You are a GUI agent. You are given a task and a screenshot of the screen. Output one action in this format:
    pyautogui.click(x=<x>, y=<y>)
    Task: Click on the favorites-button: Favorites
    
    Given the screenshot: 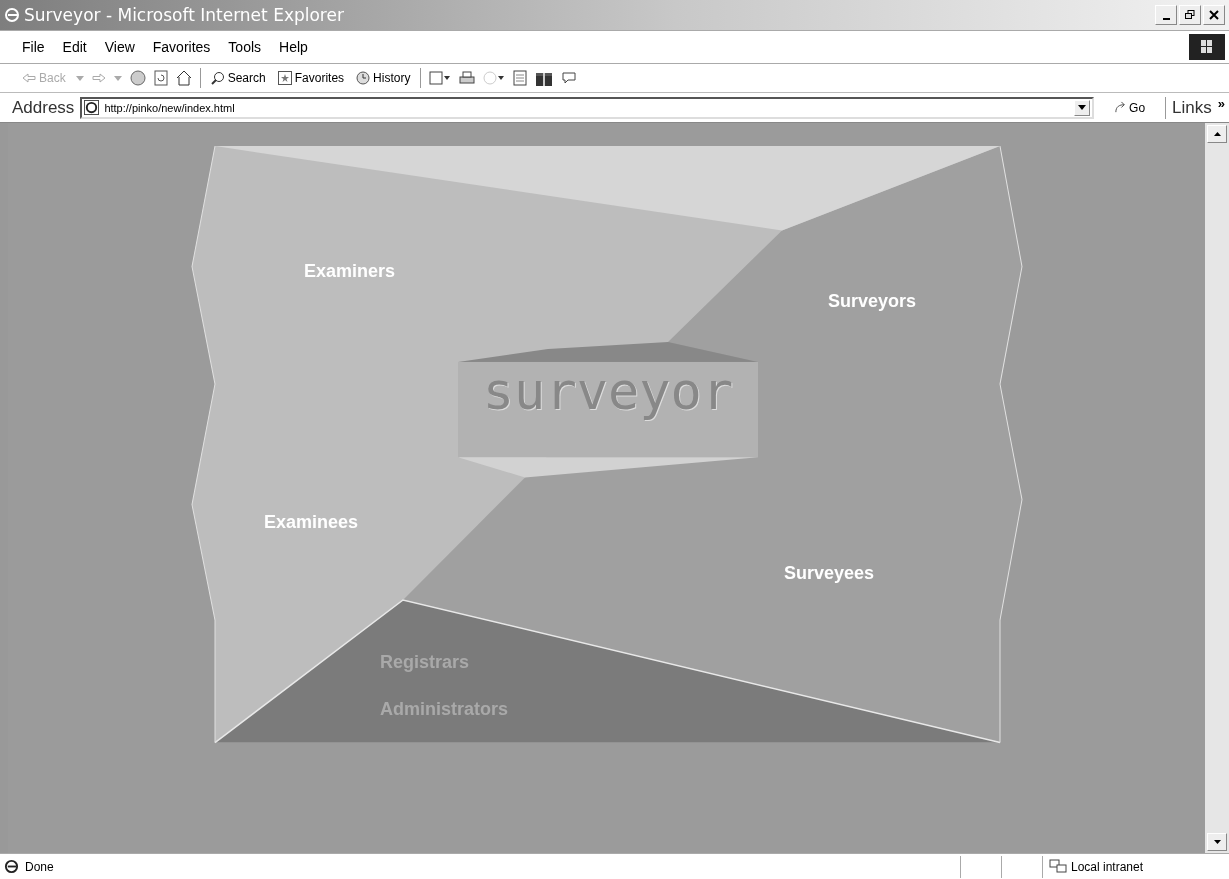 What is the action you would take?
    pyautogui.click(x=311, y=78)
    